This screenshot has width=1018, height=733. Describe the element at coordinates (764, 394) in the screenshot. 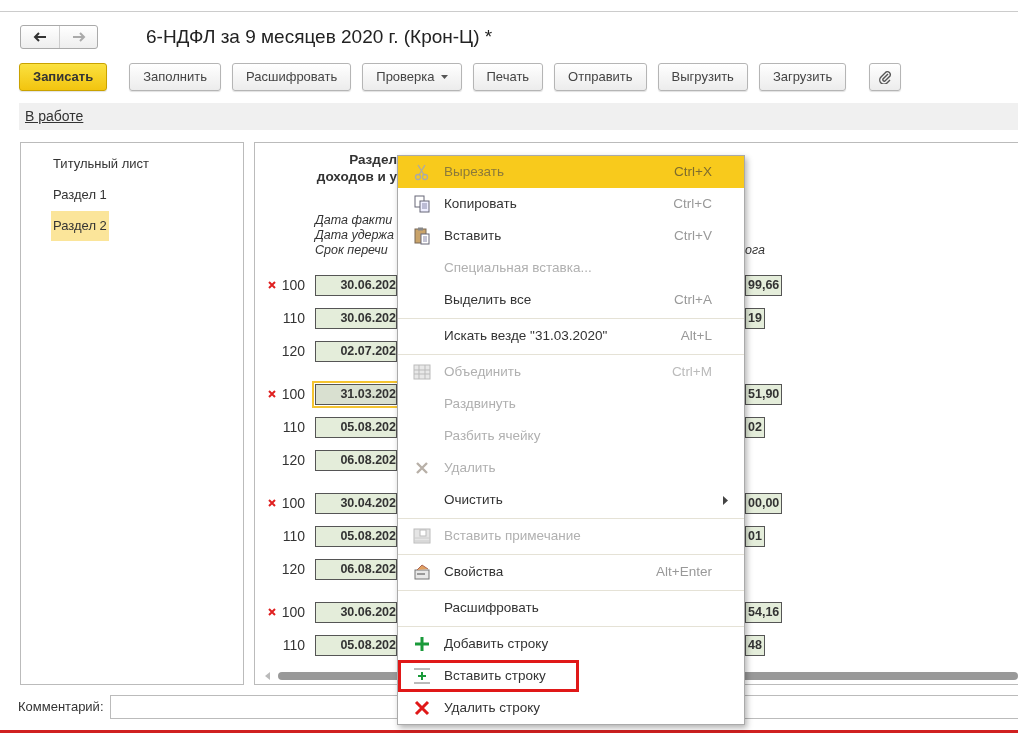

I see `amount-cell: 51,90` at that location.